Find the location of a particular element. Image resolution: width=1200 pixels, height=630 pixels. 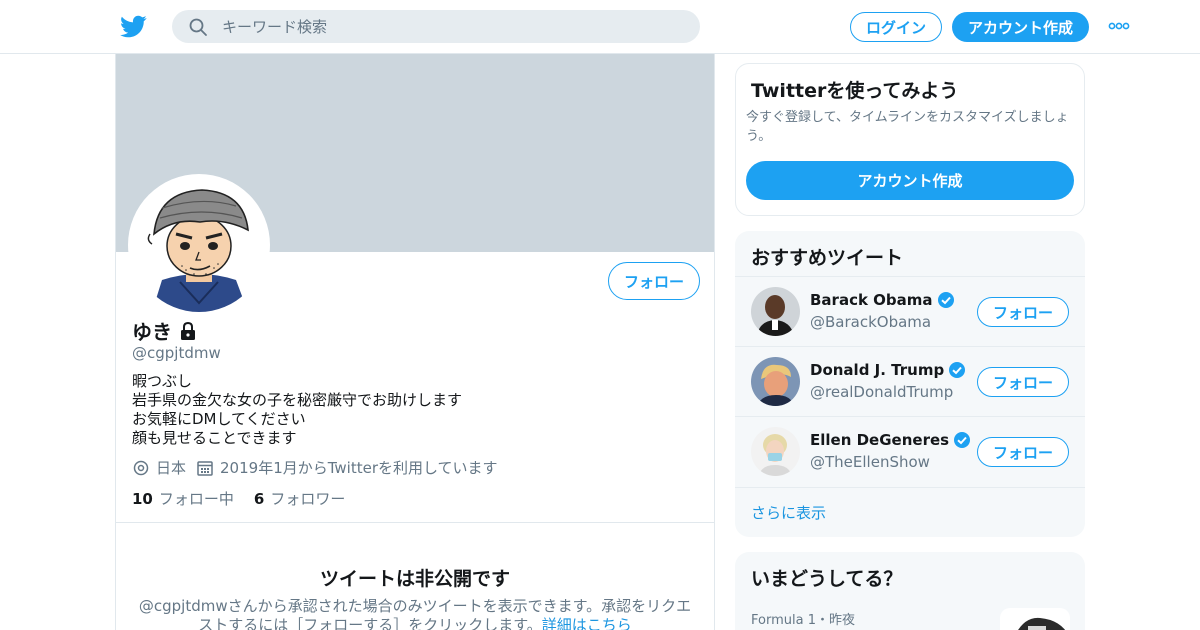

followers-count: 6 is located at coordinates (259, 499).